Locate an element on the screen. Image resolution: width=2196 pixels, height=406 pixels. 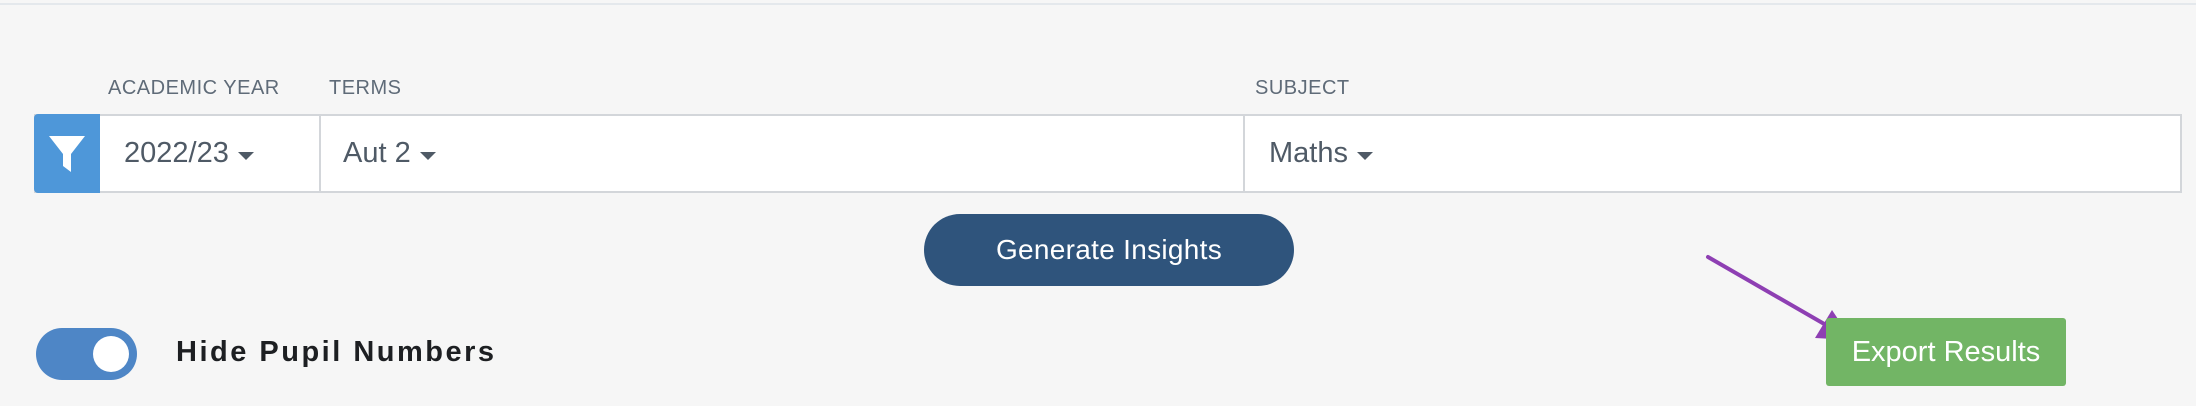
top-divider is located at coordinates (1098, 4).